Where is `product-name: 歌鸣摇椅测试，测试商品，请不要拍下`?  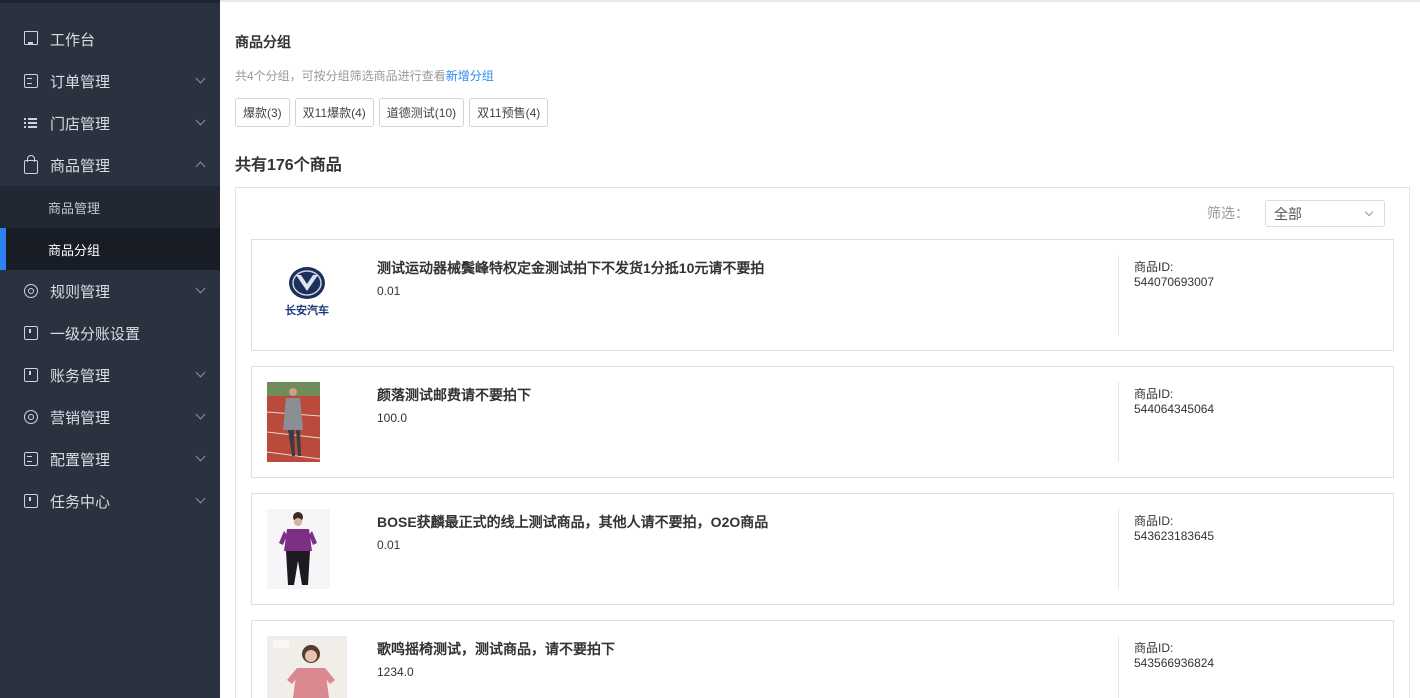
product-name: 歌鸣摇椅测试，测试商品，请不要拍下 is located at coordinates (496, 649).